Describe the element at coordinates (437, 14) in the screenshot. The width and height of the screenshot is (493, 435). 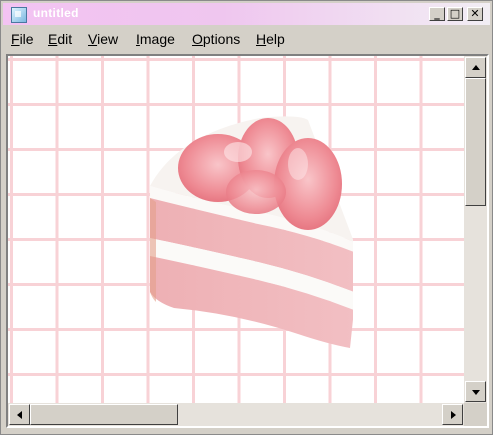
I see `minimize-button: _` at that location.